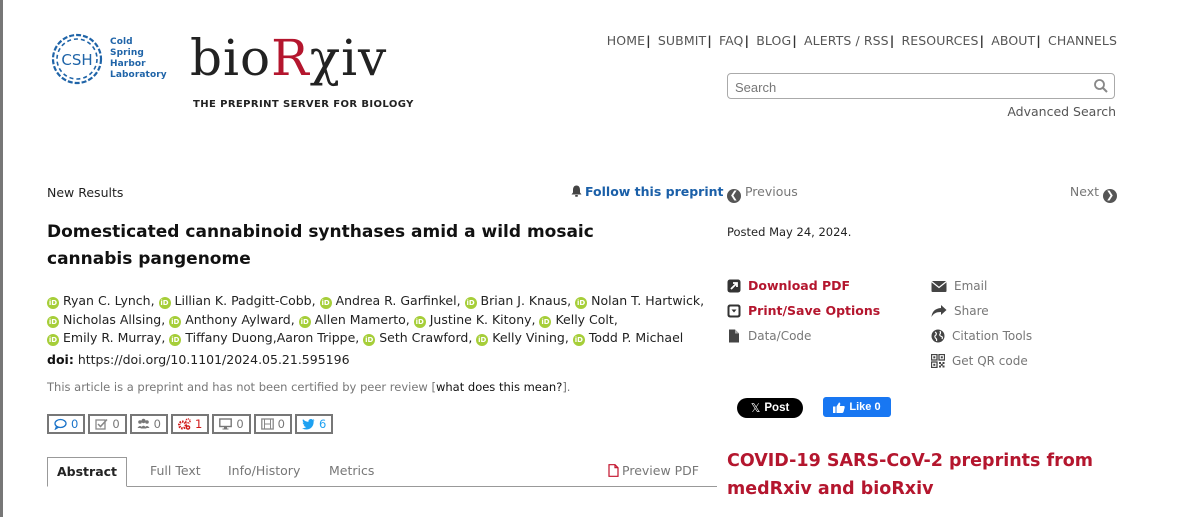 This screenshot has width=1196, height=517. I want to click on csh-monogram: CSH, so click(76, 60).